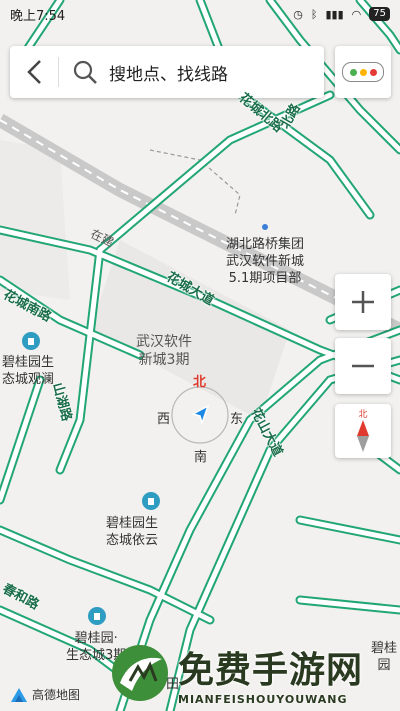 This screenshot has height=711, width=400. I want to click on current-location-arrow-icon, so click(200, 415).